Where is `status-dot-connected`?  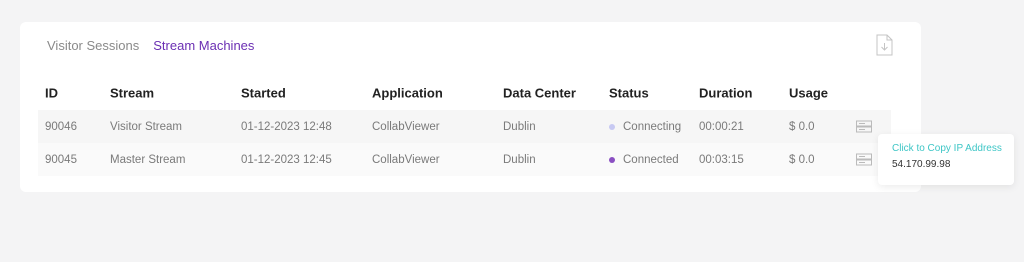 status-dot-connected is located at coordinates (612, 159).